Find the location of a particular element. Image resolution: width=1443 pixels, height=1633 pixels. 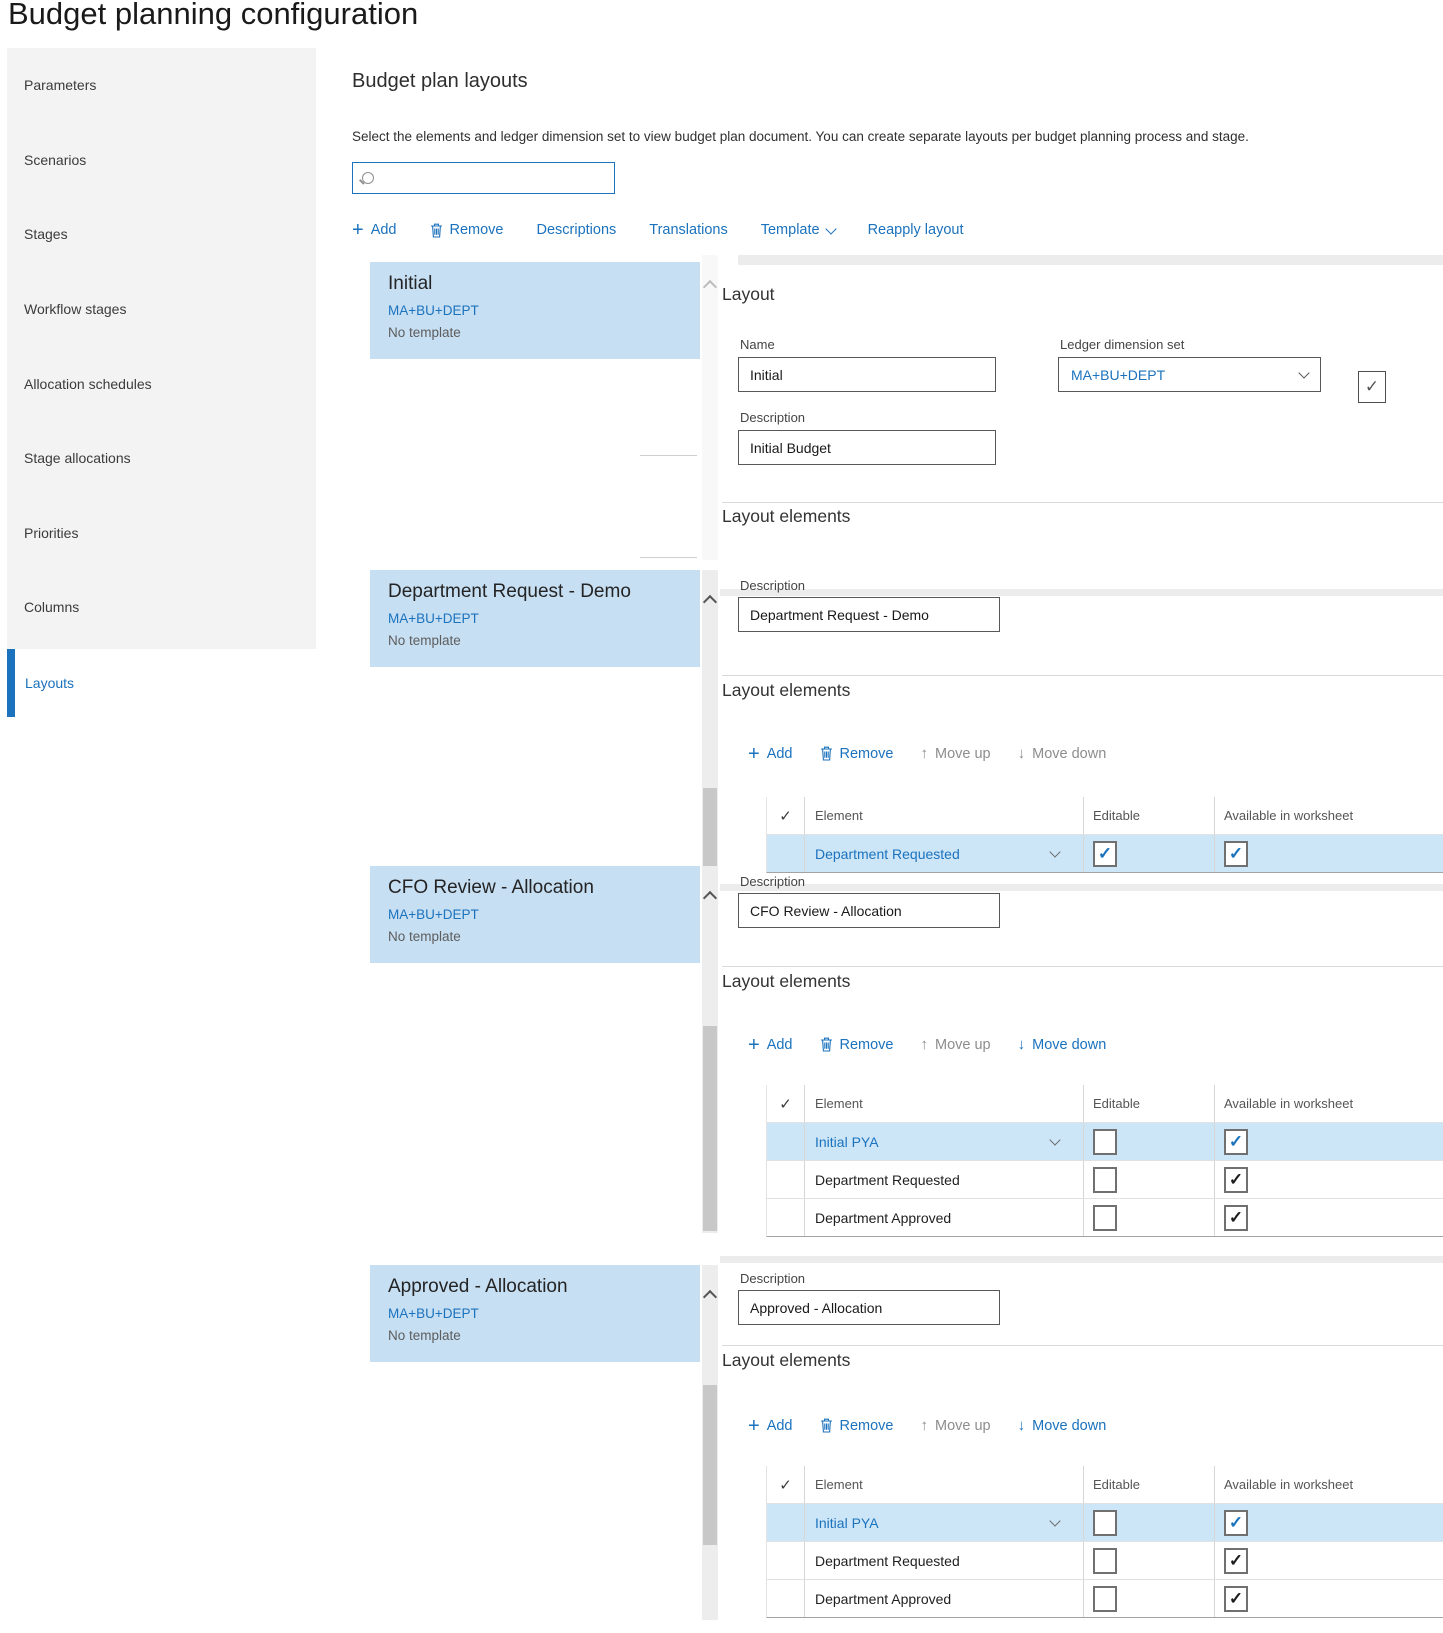

reapply-layout-button: Reapply layout is located at coordinates (916, 230).